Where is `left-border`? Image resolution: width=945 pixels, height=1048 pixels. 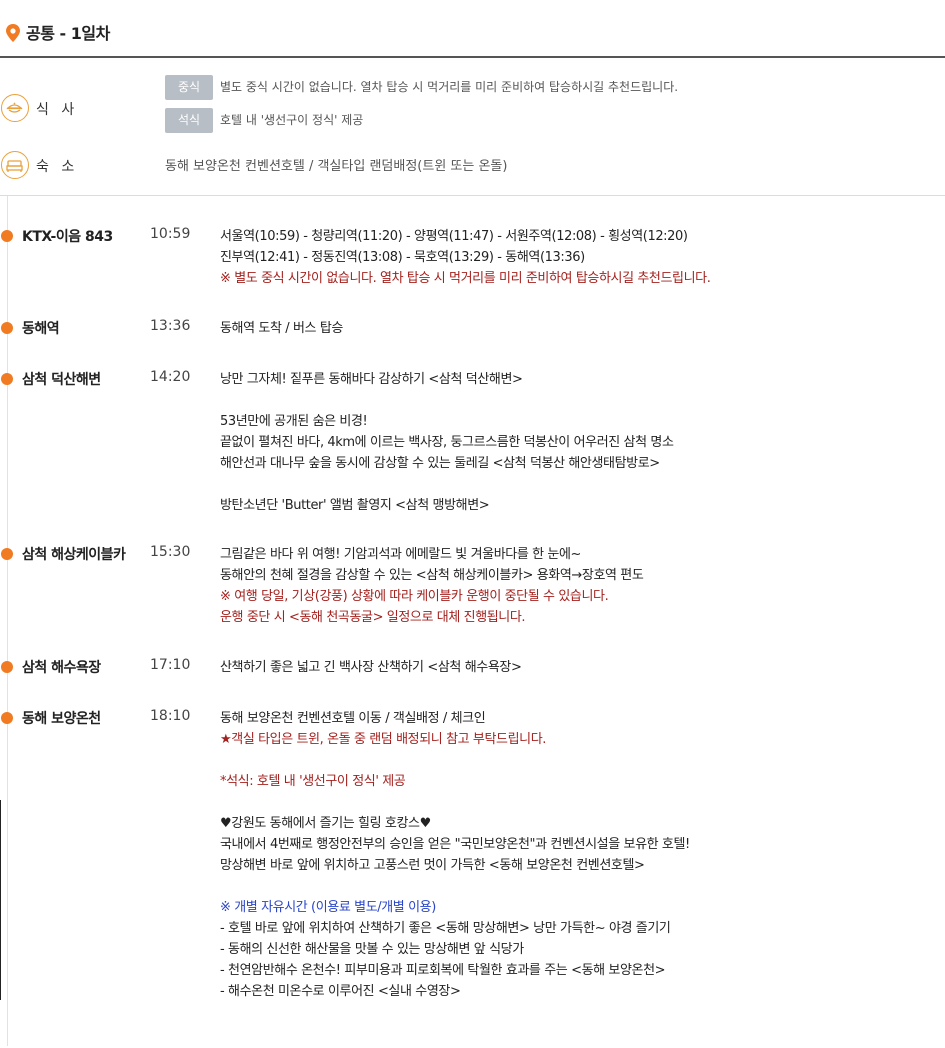
left-border is located at coordinates (0, 900).